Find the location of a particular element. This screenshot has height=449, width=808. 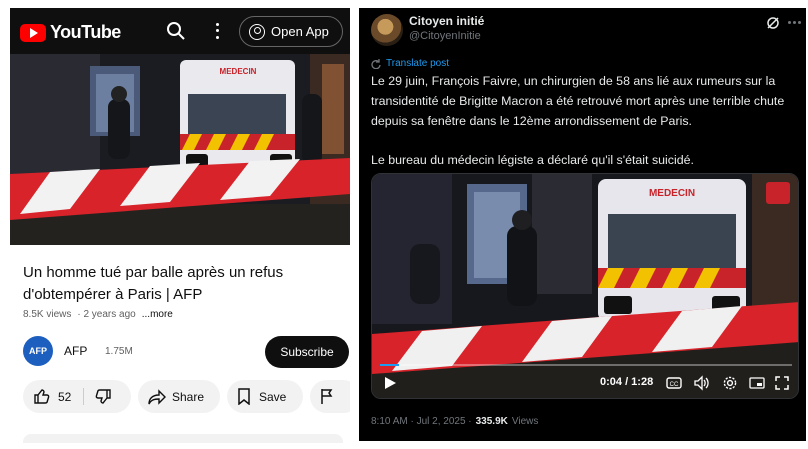

channel-watermark is located at coordinates (778, 193).